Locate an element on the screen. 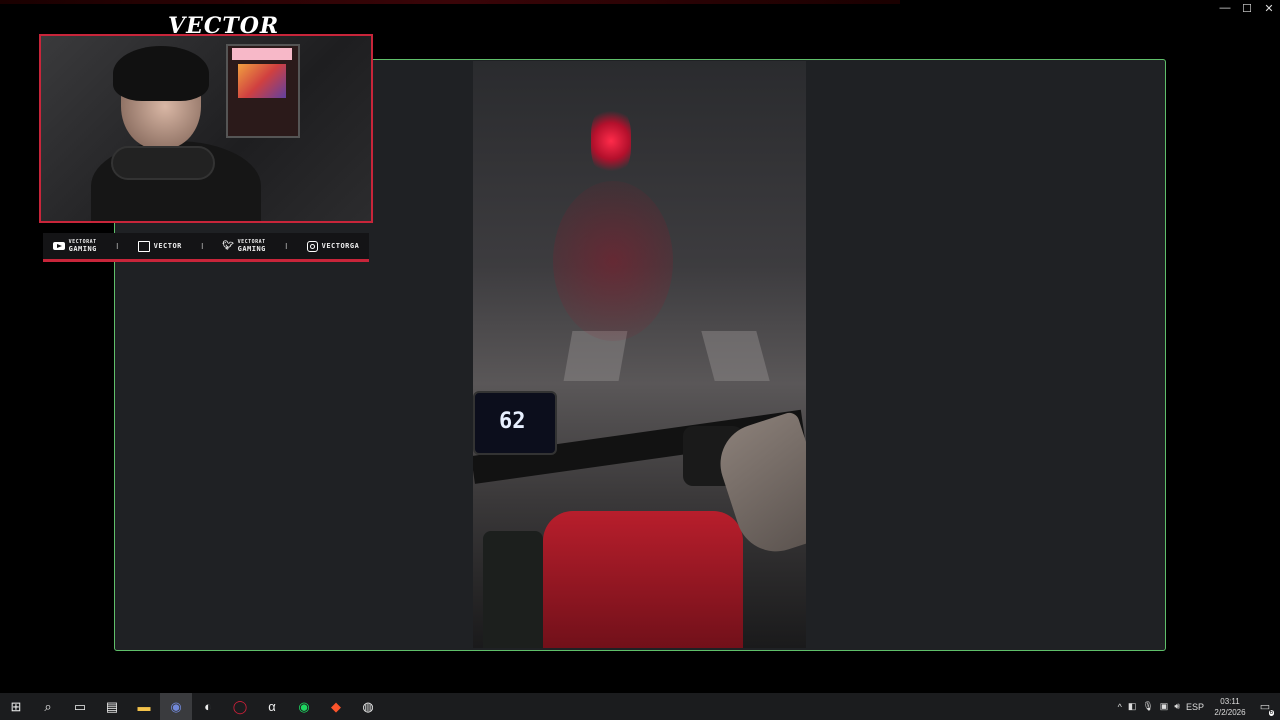 This screenshot has width=1280, height=720. maximize-button: ☐ is located at coordinates (1247, 8).